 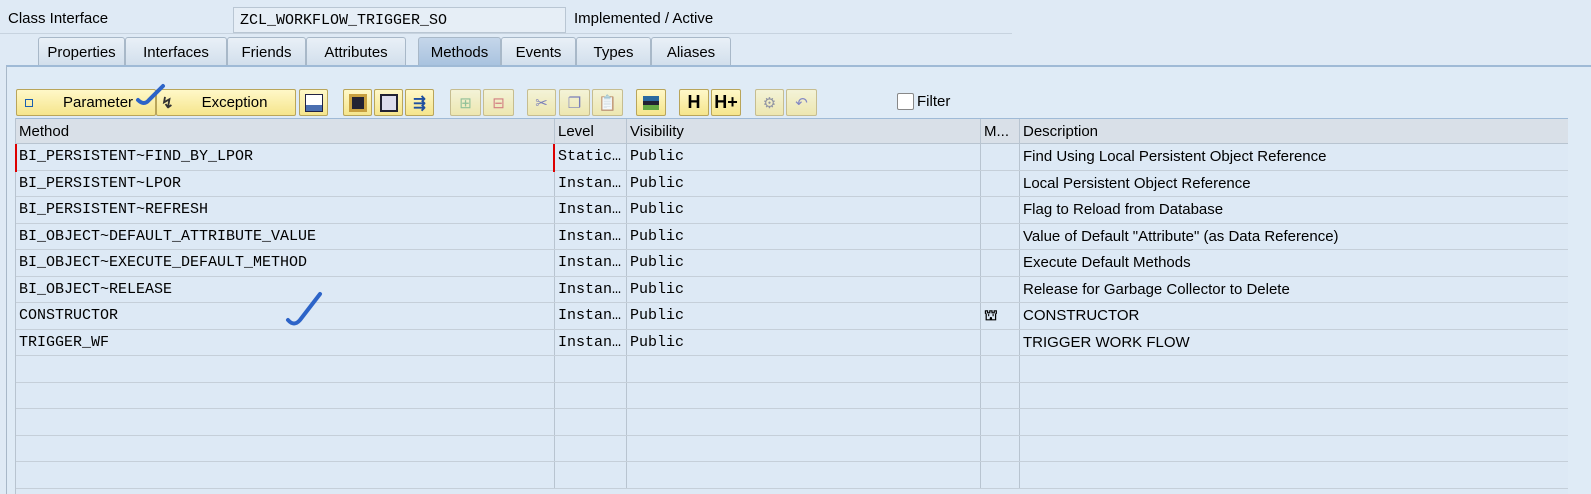 I want to click on cell-method: BI_OBJECT~EXECUTE_DEFAULT_METHOD, so click(x=285, y=263).